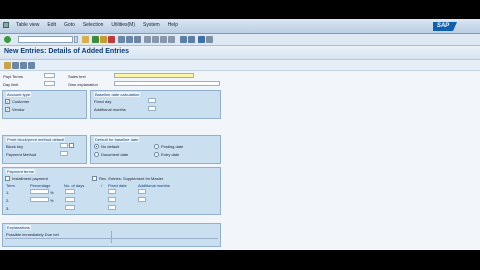 Image resolution: width=480 pixels, height=270 pixels. What do you see at coordinates (7, 178) in the screenshot?
I see `installment-checkbox` at bounding box center [7, 178].